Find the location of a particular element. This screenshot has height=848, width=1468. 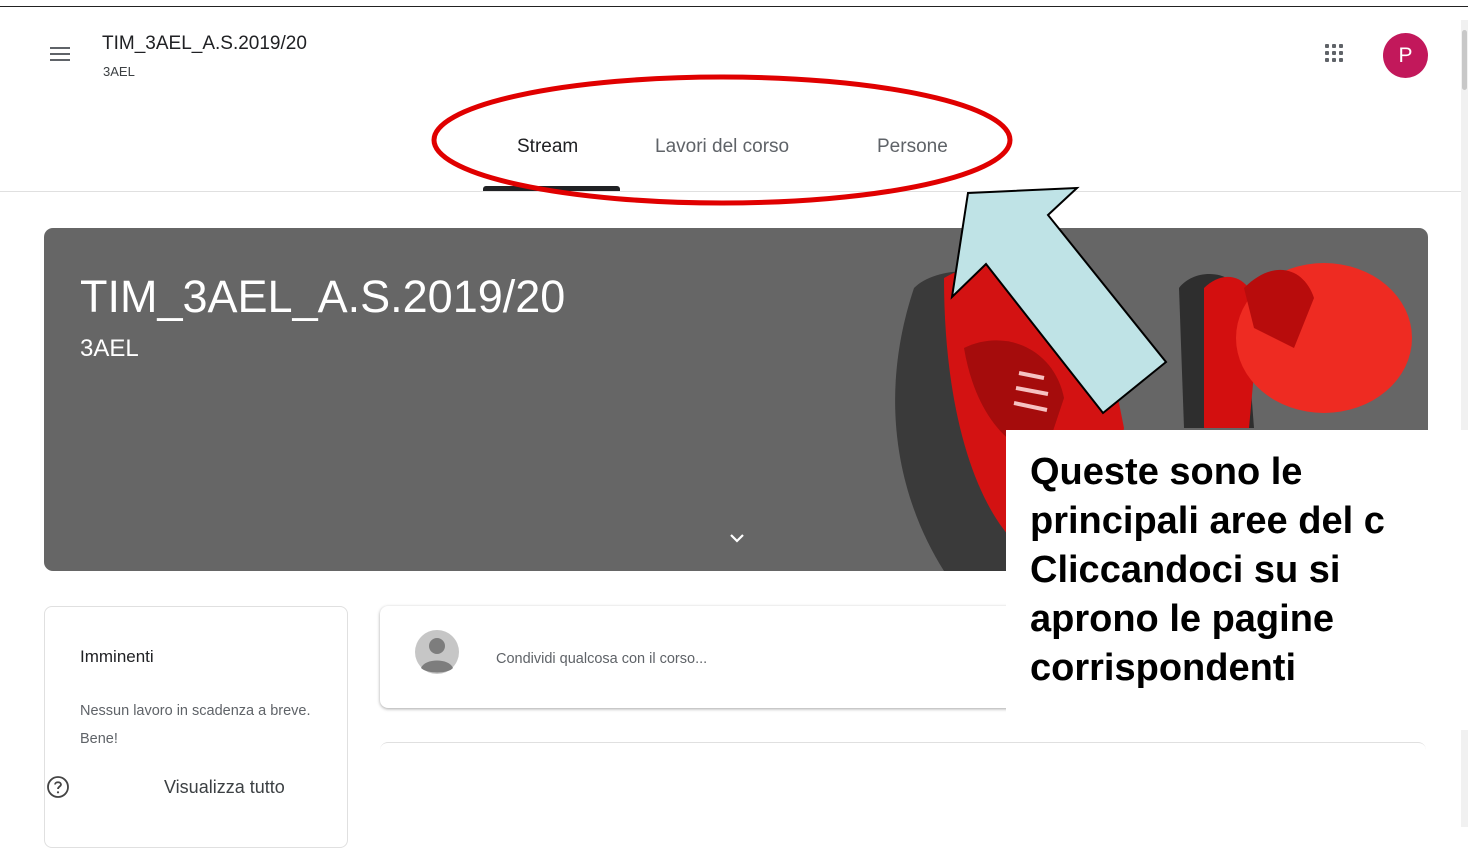

annotation-line-2: principali aree del c is located at coordinates (1207, 521).